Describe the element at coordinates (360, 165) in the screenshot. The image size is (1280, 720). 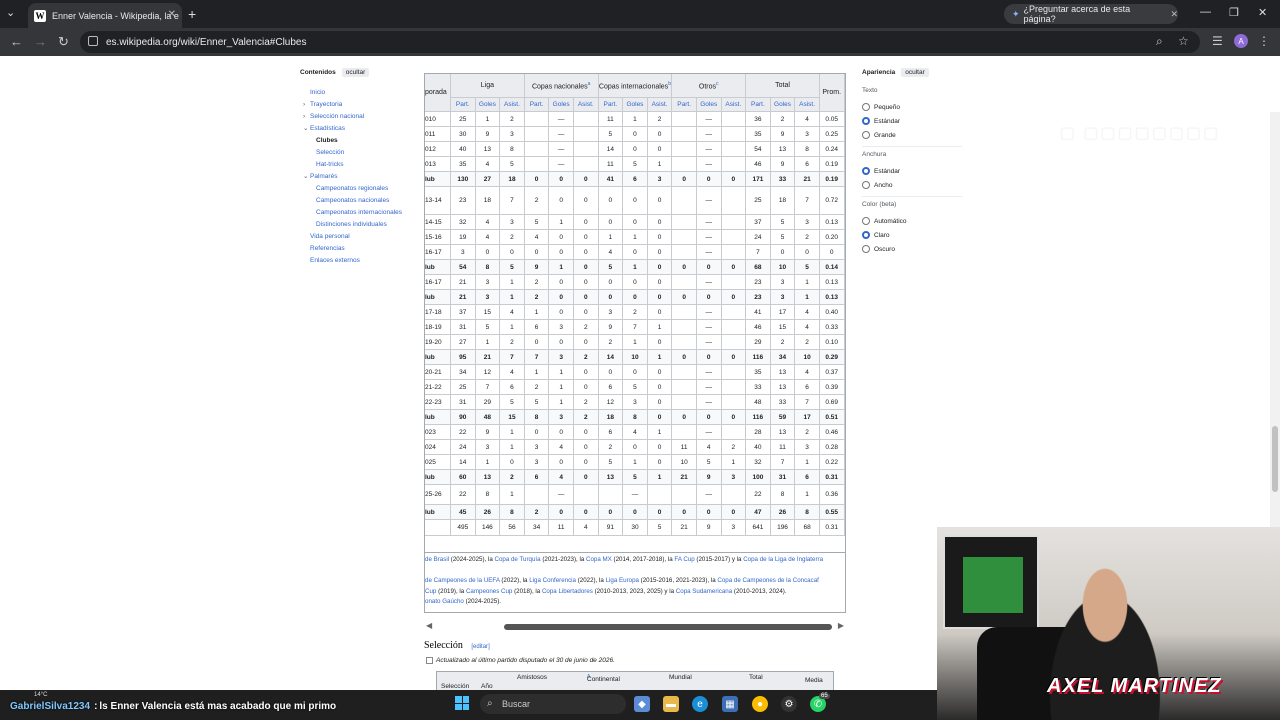
I see `toc-item: Hat-tricks` at that location.